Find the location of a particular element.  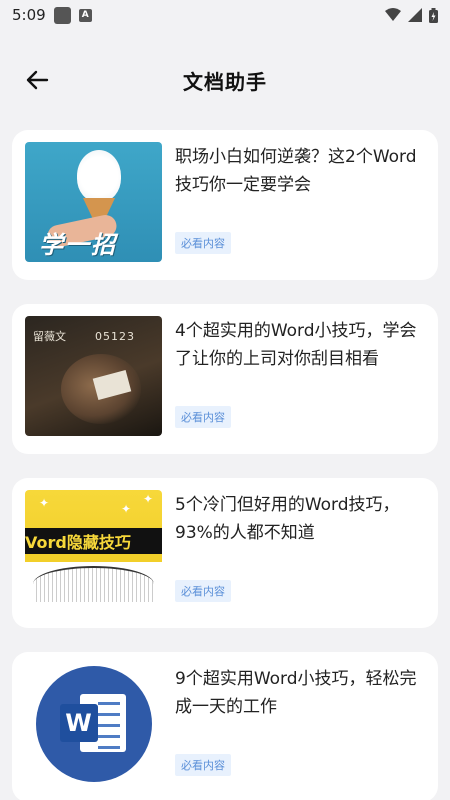

thumbnail-caption: Vord隐藏技巧 is located at coordinates (93, 541).